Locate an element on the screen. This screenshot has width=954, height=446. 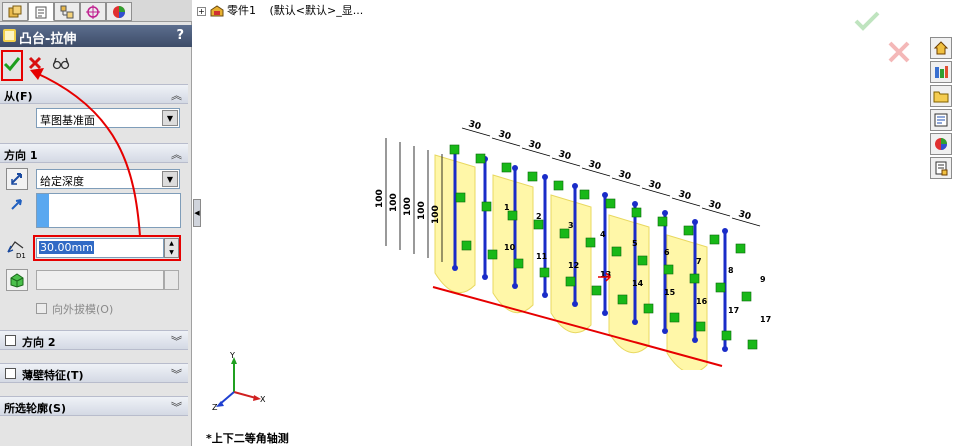
draft-angle-input is located at coordinates (100, 280).